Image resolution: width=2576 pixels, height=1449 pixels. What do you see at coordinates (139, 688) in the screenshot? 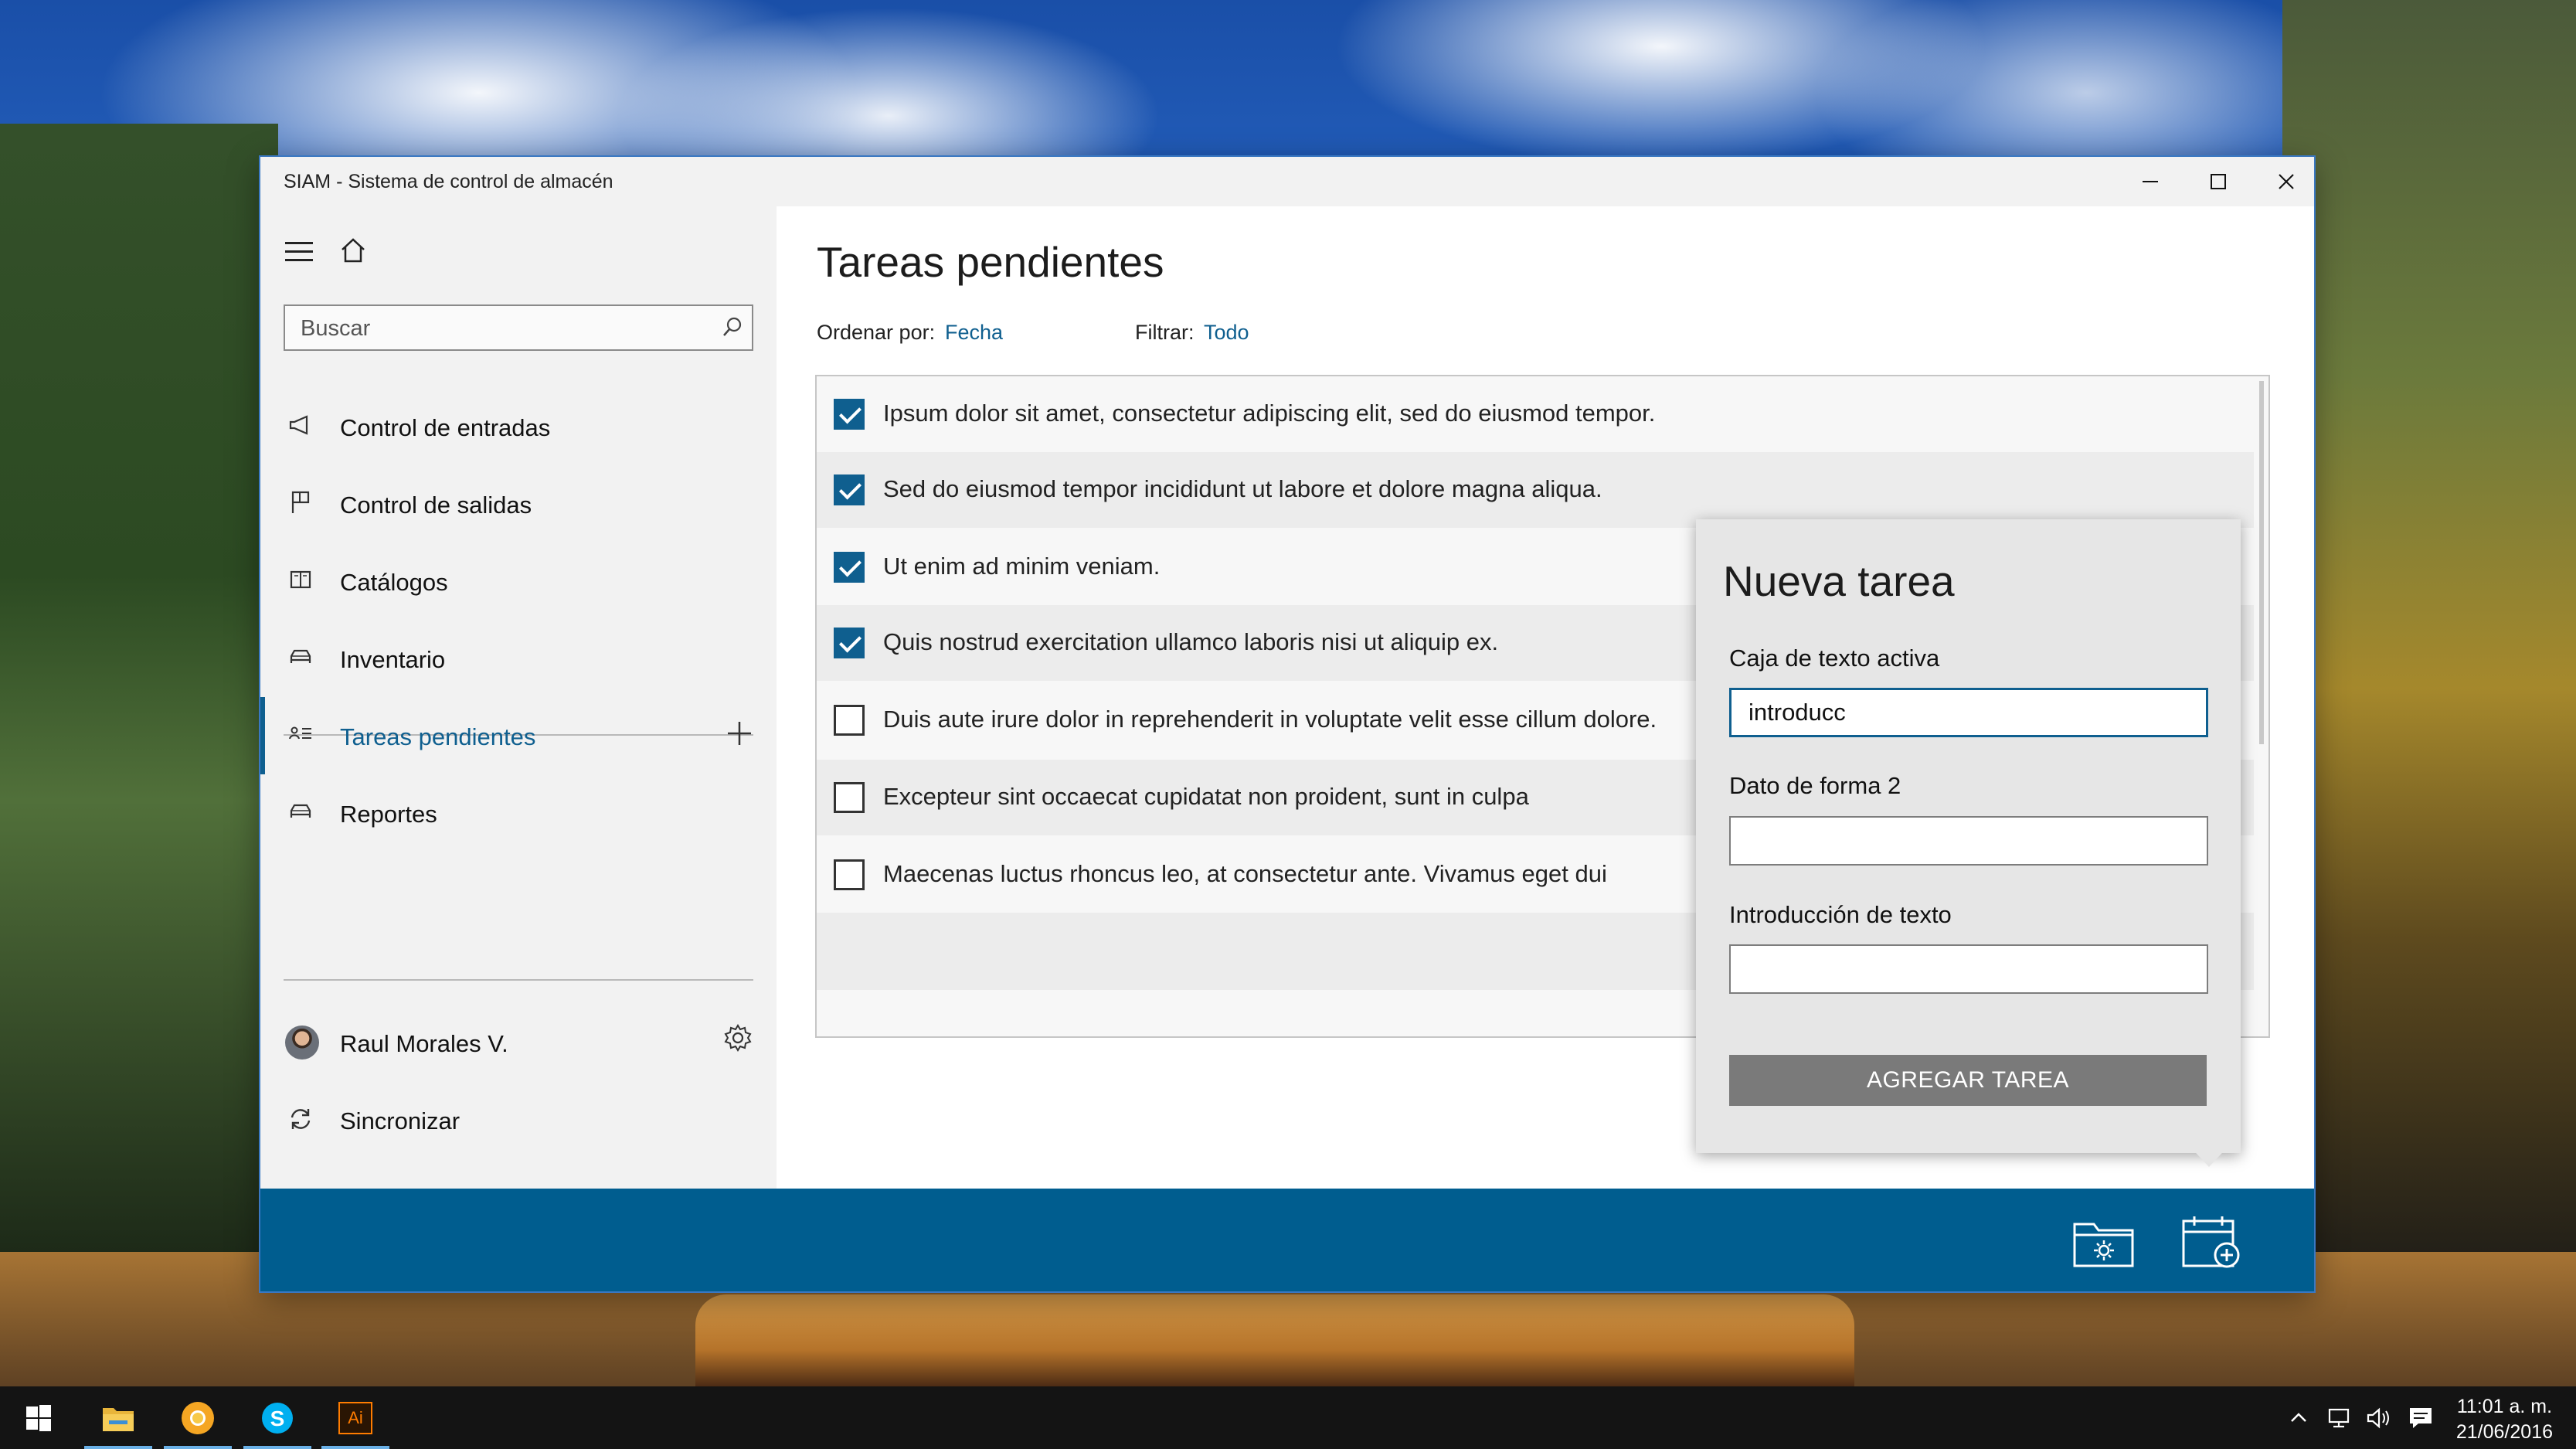
I see `wallpaper-left-hills` at bounding box center [139, 688].